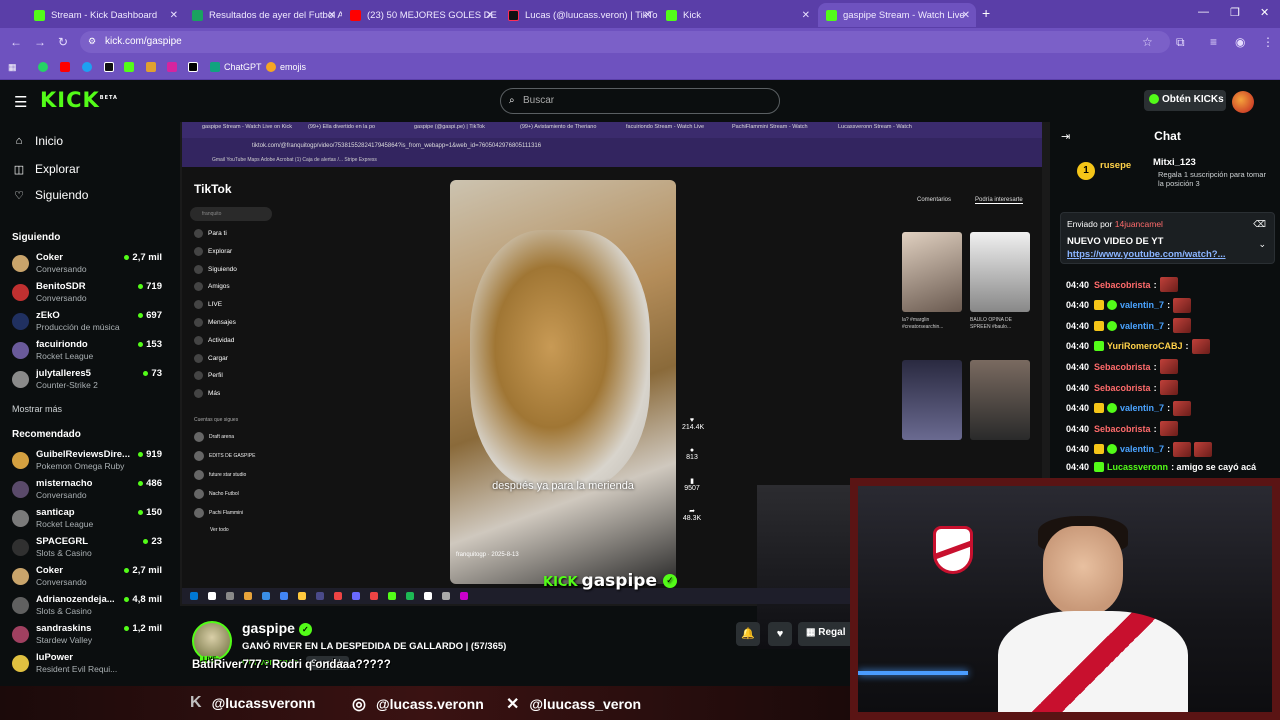  Describe the element at coordinates (277, 628) in the screenshot. I see `channel-name: gaspipe ✓` at that location.